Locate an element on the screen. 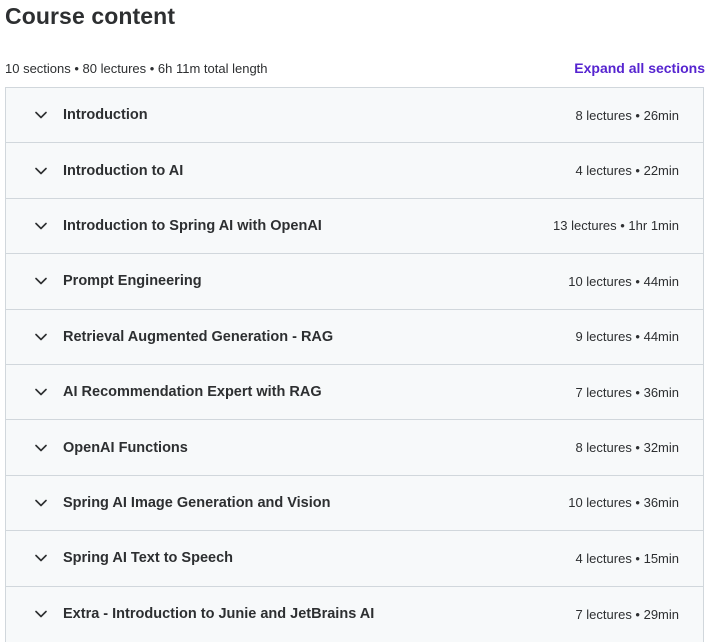  section-title: Introduction to AI is located at coordinates (123, 170).